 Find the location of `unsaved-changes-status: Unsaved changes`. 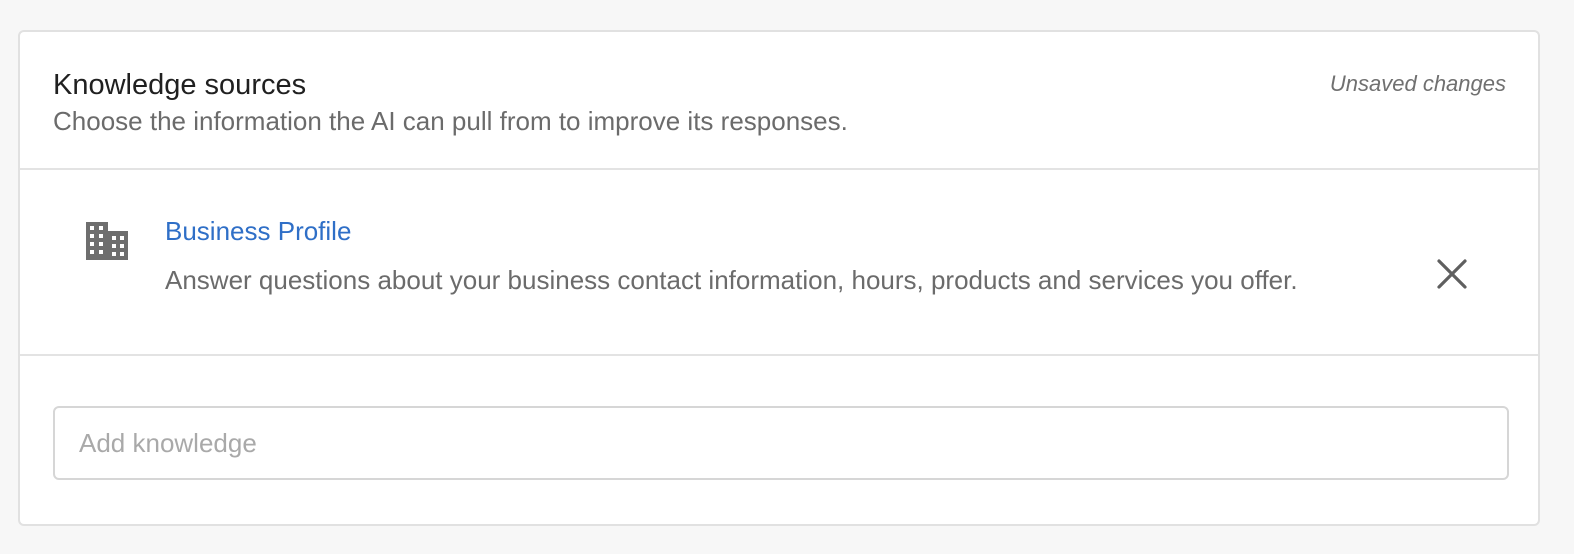

unsaved-changes-status: Unsaved changes is located at coordinates (1417, 83).